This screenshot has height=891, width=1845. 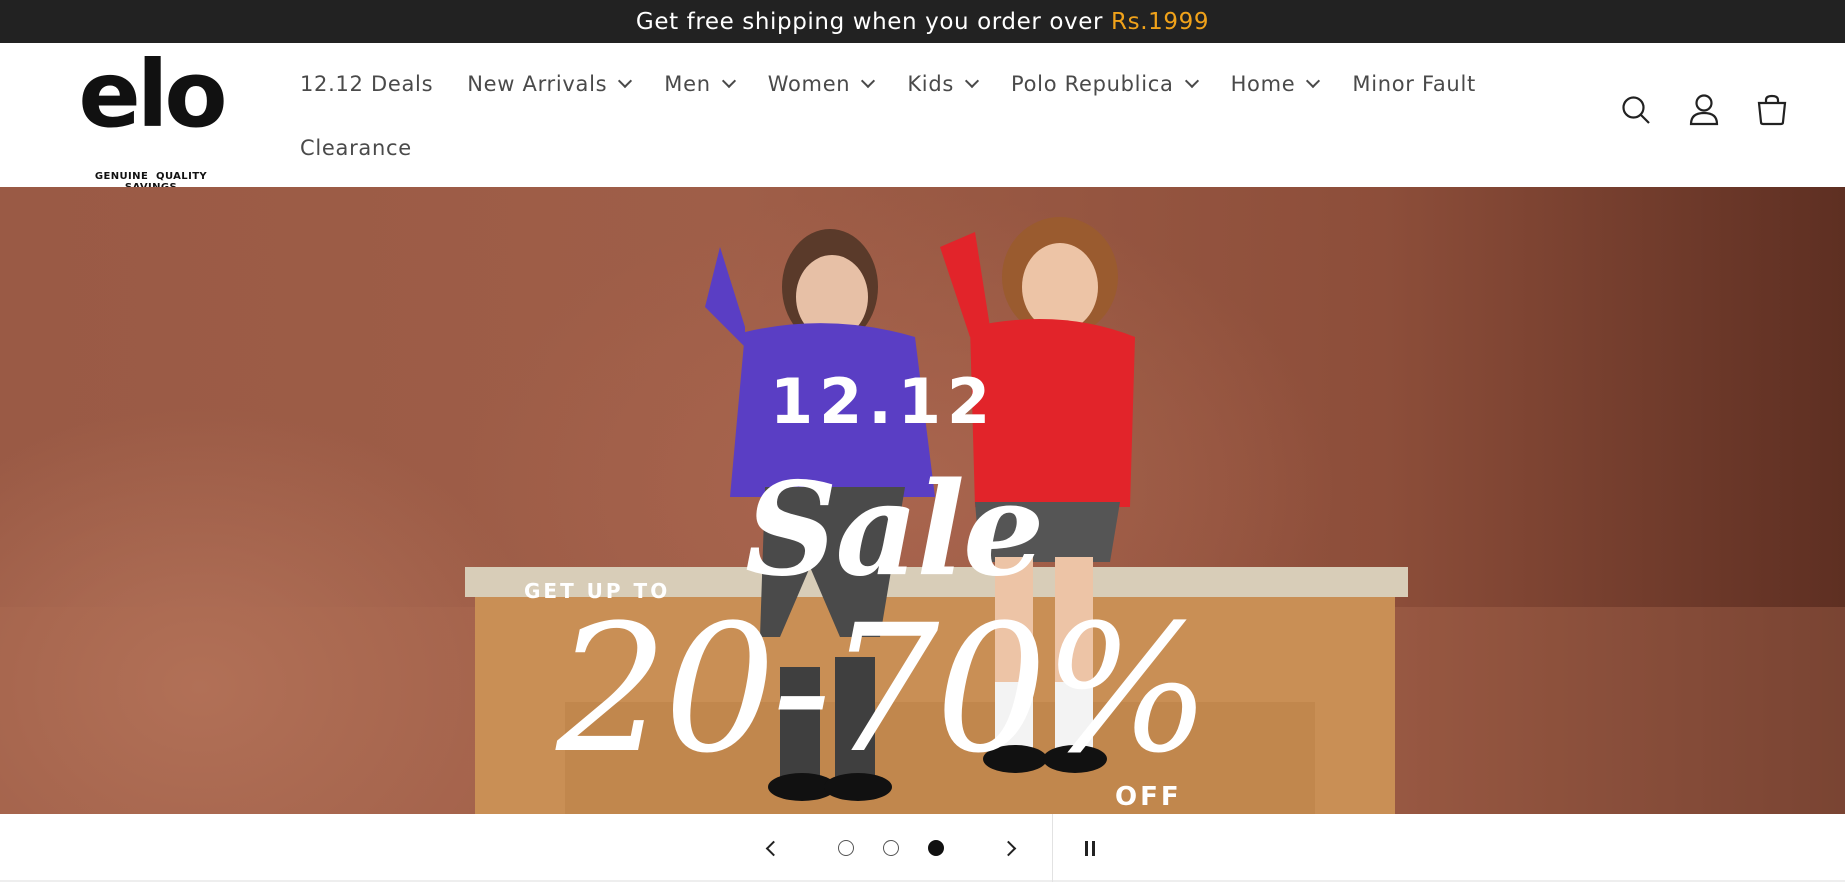 What do you see at coordinates (152, 94) in the screenshot?
I see `logo-wordmark: elo` at bounding box center [152, 94].